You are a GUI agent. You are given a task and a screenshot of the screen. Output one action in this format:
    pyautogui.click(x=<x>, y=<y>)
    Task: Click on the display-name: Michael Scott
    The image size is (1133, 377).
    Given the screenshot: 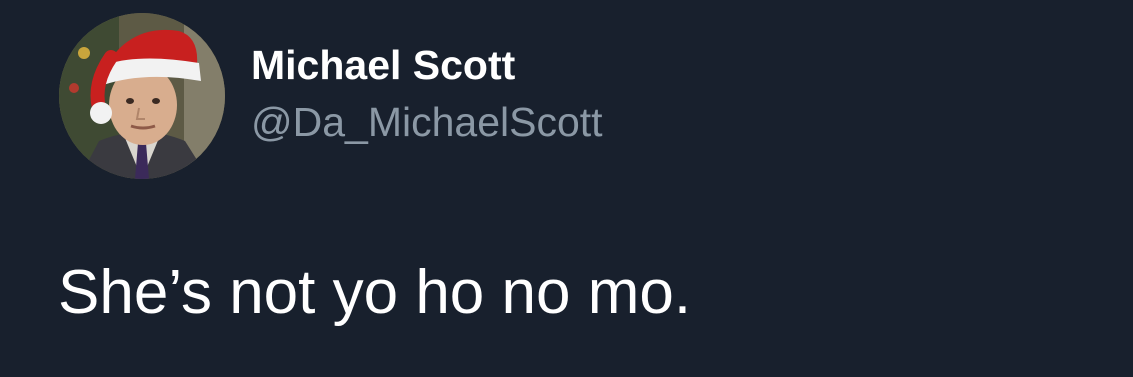 What is the action you would take?
    pyautogui.click(x=383, y=65)
    